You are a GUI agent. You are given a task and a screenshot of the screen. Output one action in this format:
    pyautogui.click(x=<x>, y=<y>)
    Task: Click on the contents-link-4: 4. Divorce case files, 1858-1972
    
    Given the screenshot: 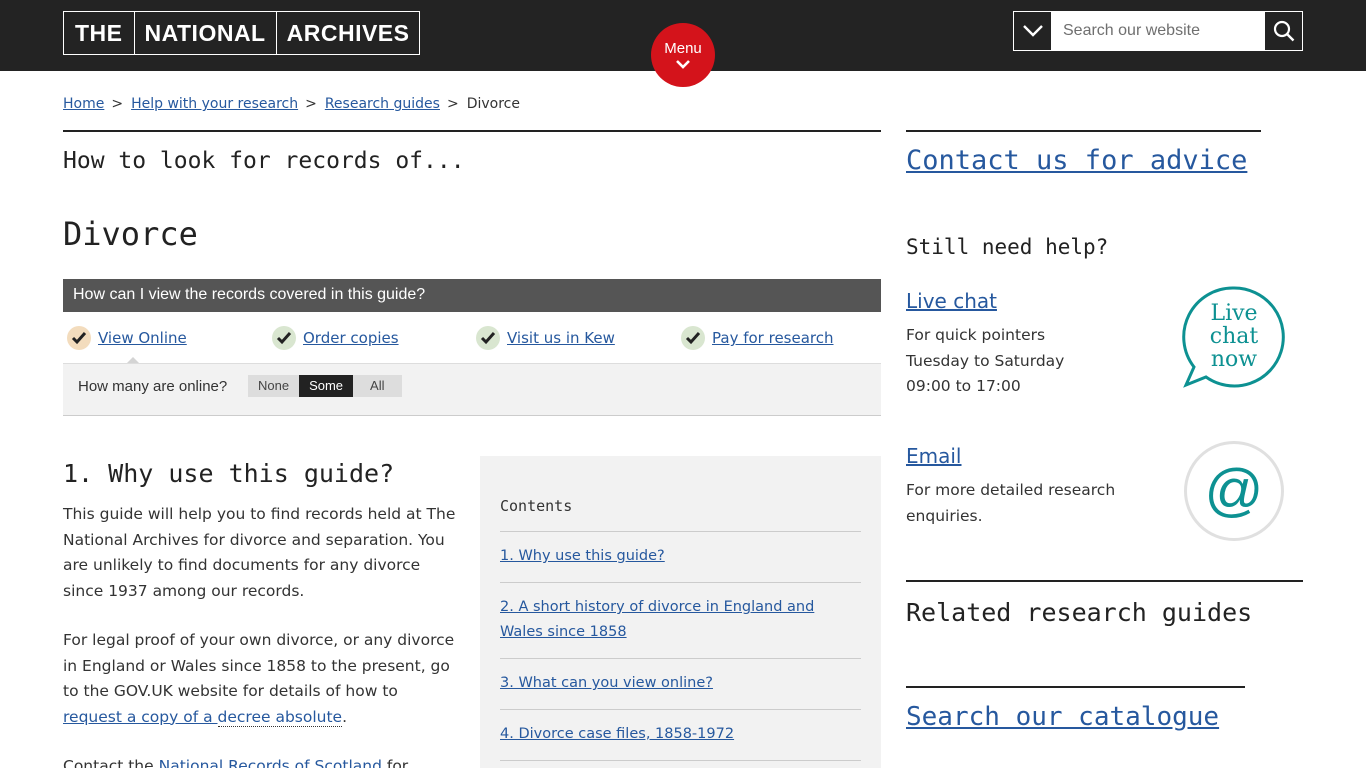 What is the action you would take?
    pyautogui.click(x=617, y=734)
    